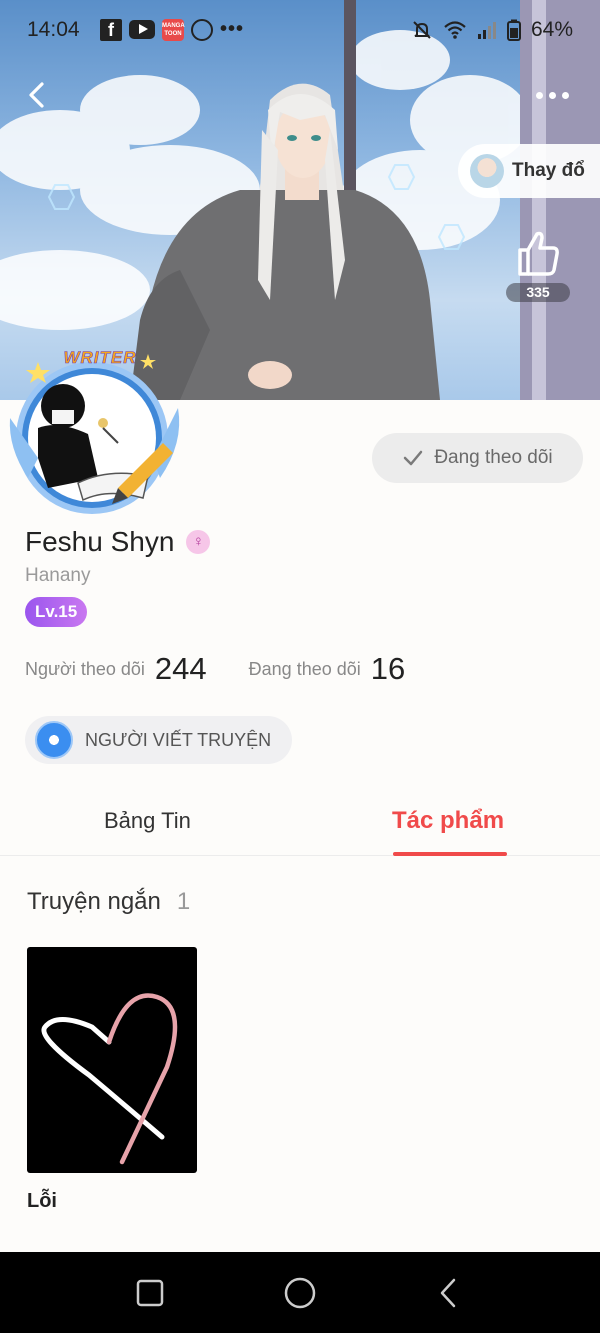 The width and height of the screenshot is (600, 1333). What do you see at coordinates (486, 30) in the screenshot?
I see `signal-icon` at bounding box center [486, 30].